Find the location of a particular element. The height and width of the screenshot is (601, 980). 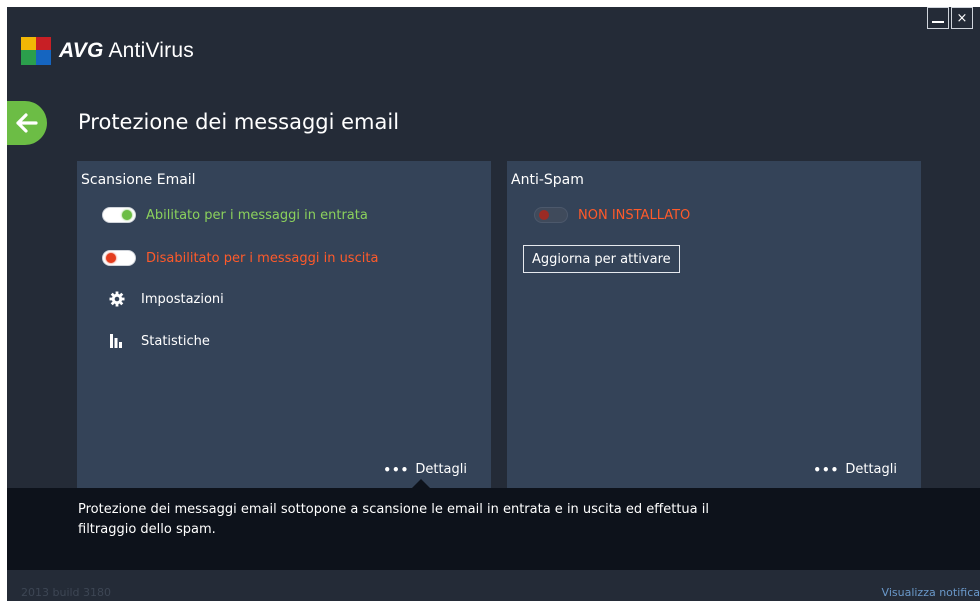

outgoing-toggle is located at coordinates (119, 258).